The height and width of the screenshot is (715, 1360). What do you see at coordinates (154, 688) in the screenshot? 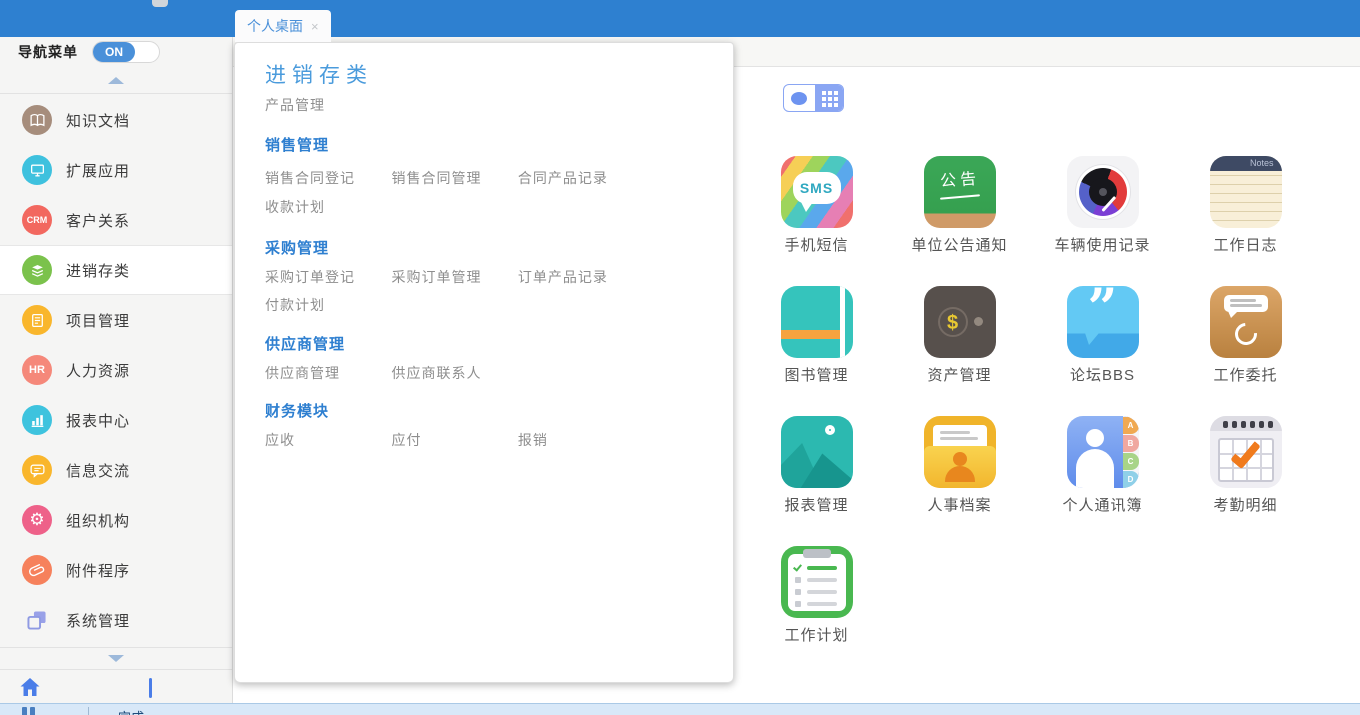
I see `collapse-sidebar-button` at bounding box center [154, 688].